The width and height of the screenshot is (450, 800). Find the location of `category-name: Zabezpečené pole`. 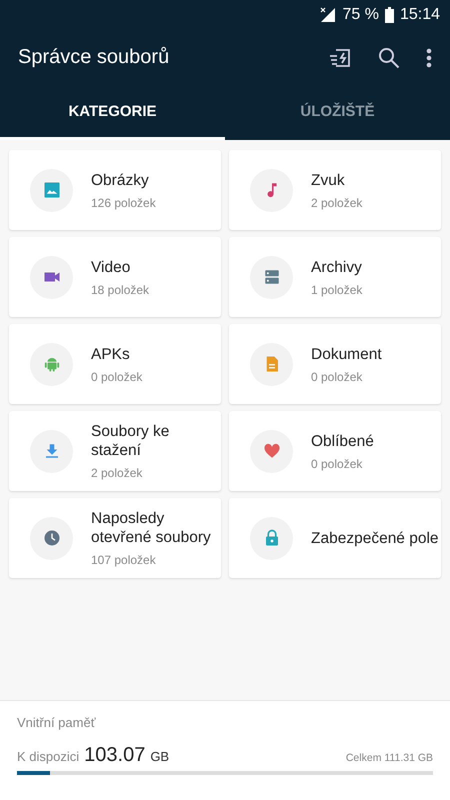

category-name: Zabezpečené pole is located at coordinates (375, 538).